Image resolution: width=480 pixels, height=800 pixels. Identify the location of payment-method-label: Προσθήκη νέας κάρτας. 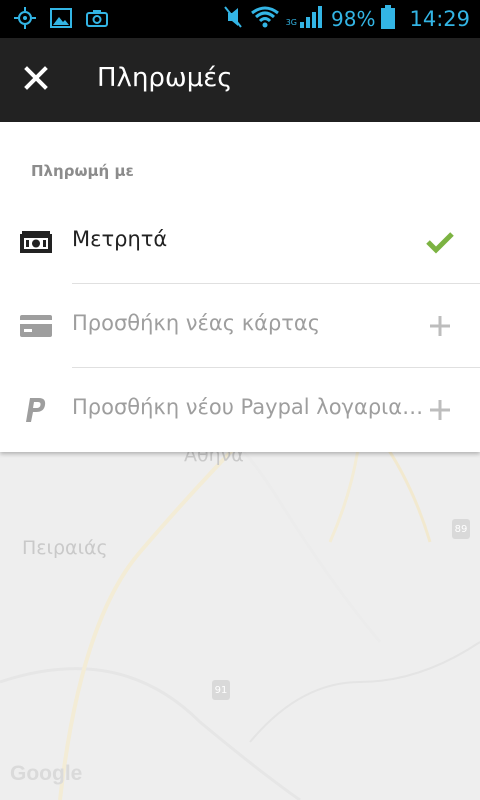
(196, 323).